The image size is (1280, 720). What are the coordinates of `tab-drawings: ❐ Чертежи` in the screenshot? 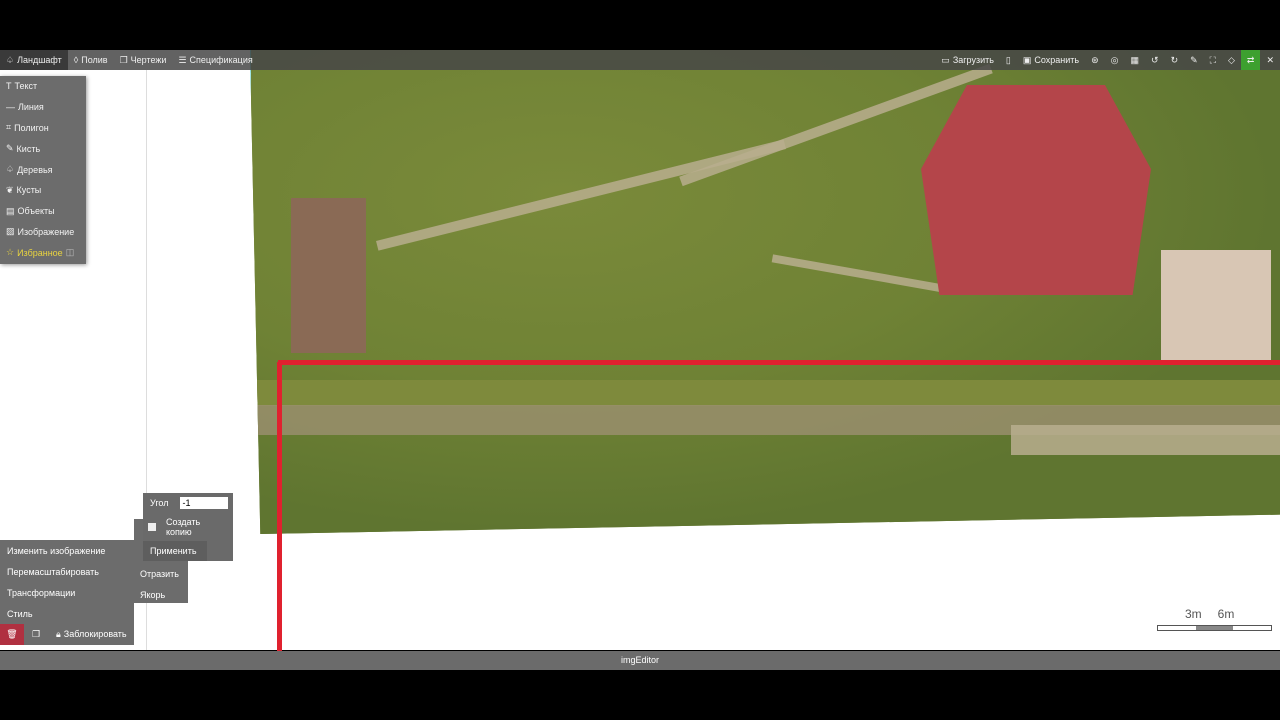 It's located at (143, 60).